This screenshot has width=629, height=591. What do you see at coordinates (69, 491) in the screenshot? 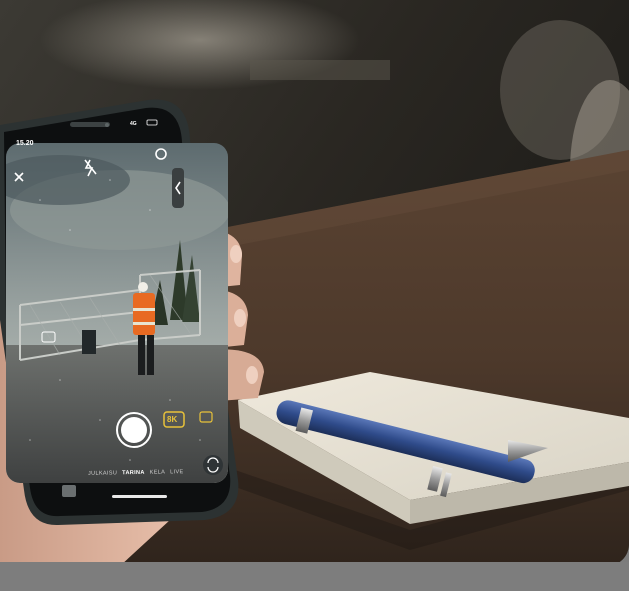
I see `gallery-icon` at bounding box center [69, 491].